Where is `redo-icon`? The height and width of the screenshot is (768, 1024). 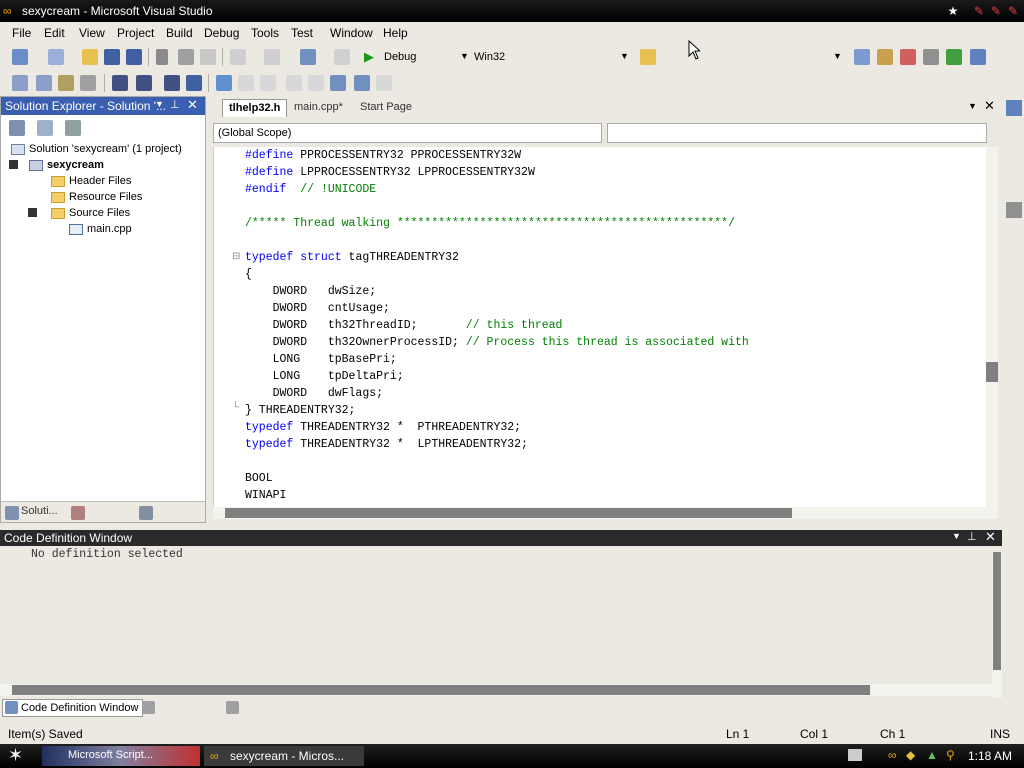
redo-icon is located at coordinates (272, 57).